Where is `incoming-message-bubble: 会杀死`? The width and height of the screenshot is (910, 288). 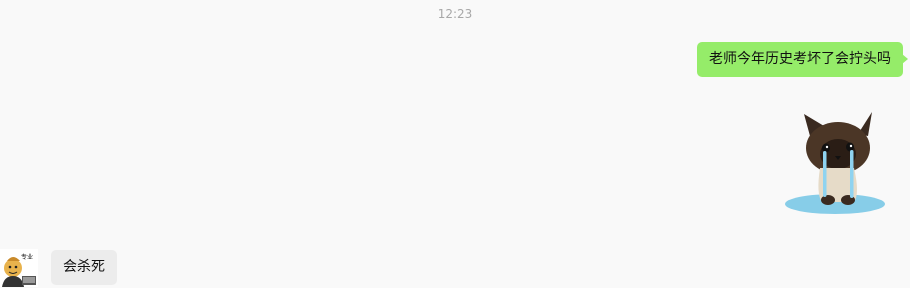
incoming-message-bubble: 会杀死 is located at coordinates (84, 267).